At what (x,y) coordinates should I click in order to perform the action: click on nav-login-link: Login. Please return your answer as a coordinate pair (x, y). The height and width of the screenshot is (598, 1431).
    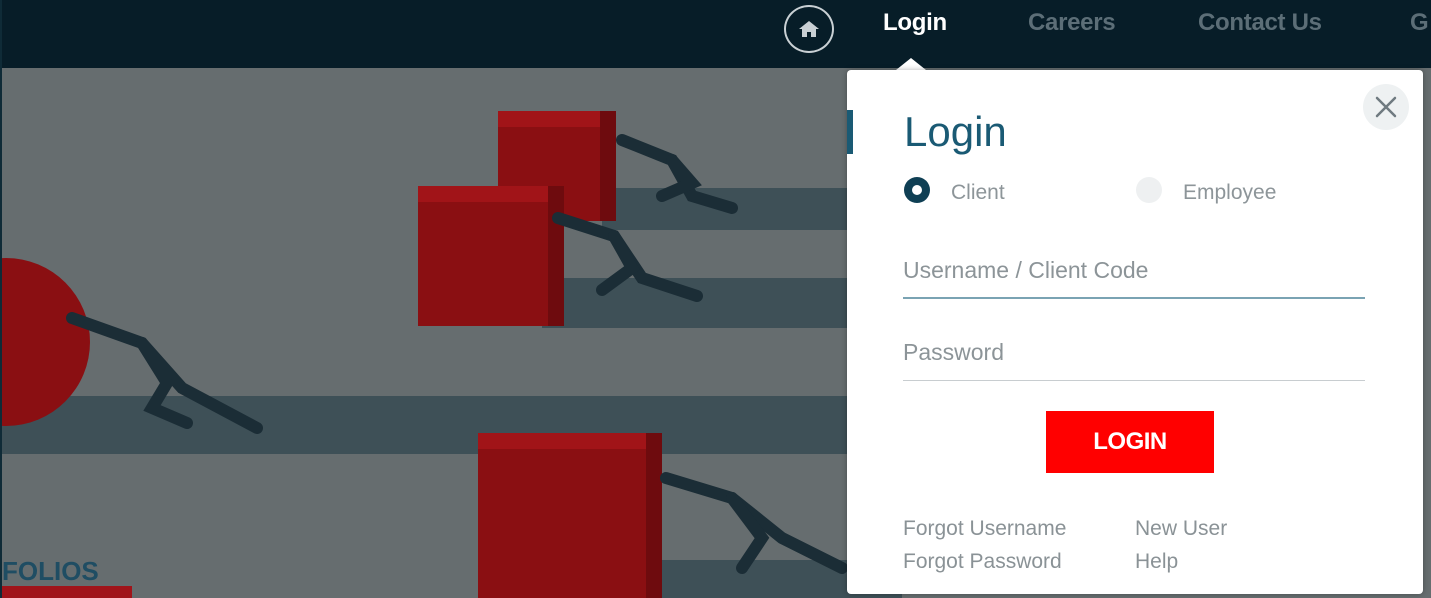
    Looking at the image, I should click on (915, 23).